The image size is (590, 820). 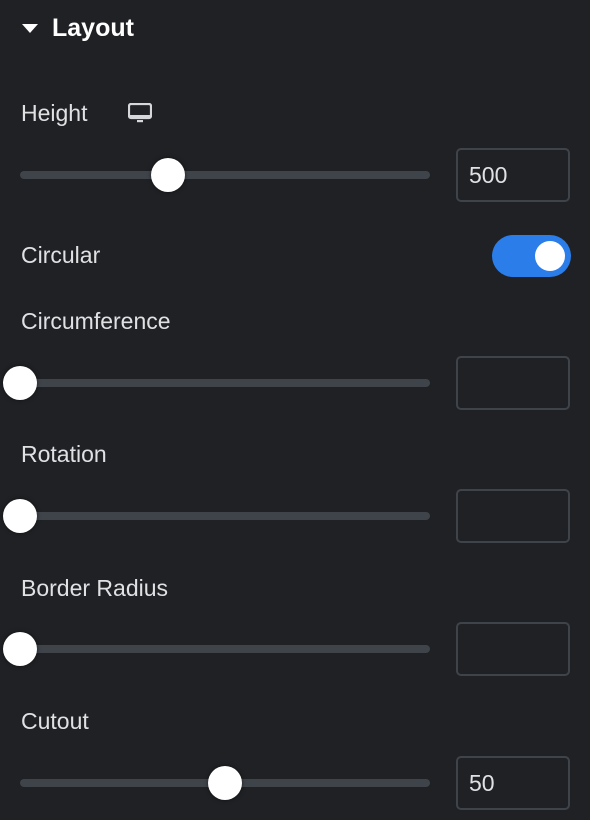 What do you see at coordinates (513, 649) in the screenshot?
I see `border-radius-input` at bounding box center [513, 649].